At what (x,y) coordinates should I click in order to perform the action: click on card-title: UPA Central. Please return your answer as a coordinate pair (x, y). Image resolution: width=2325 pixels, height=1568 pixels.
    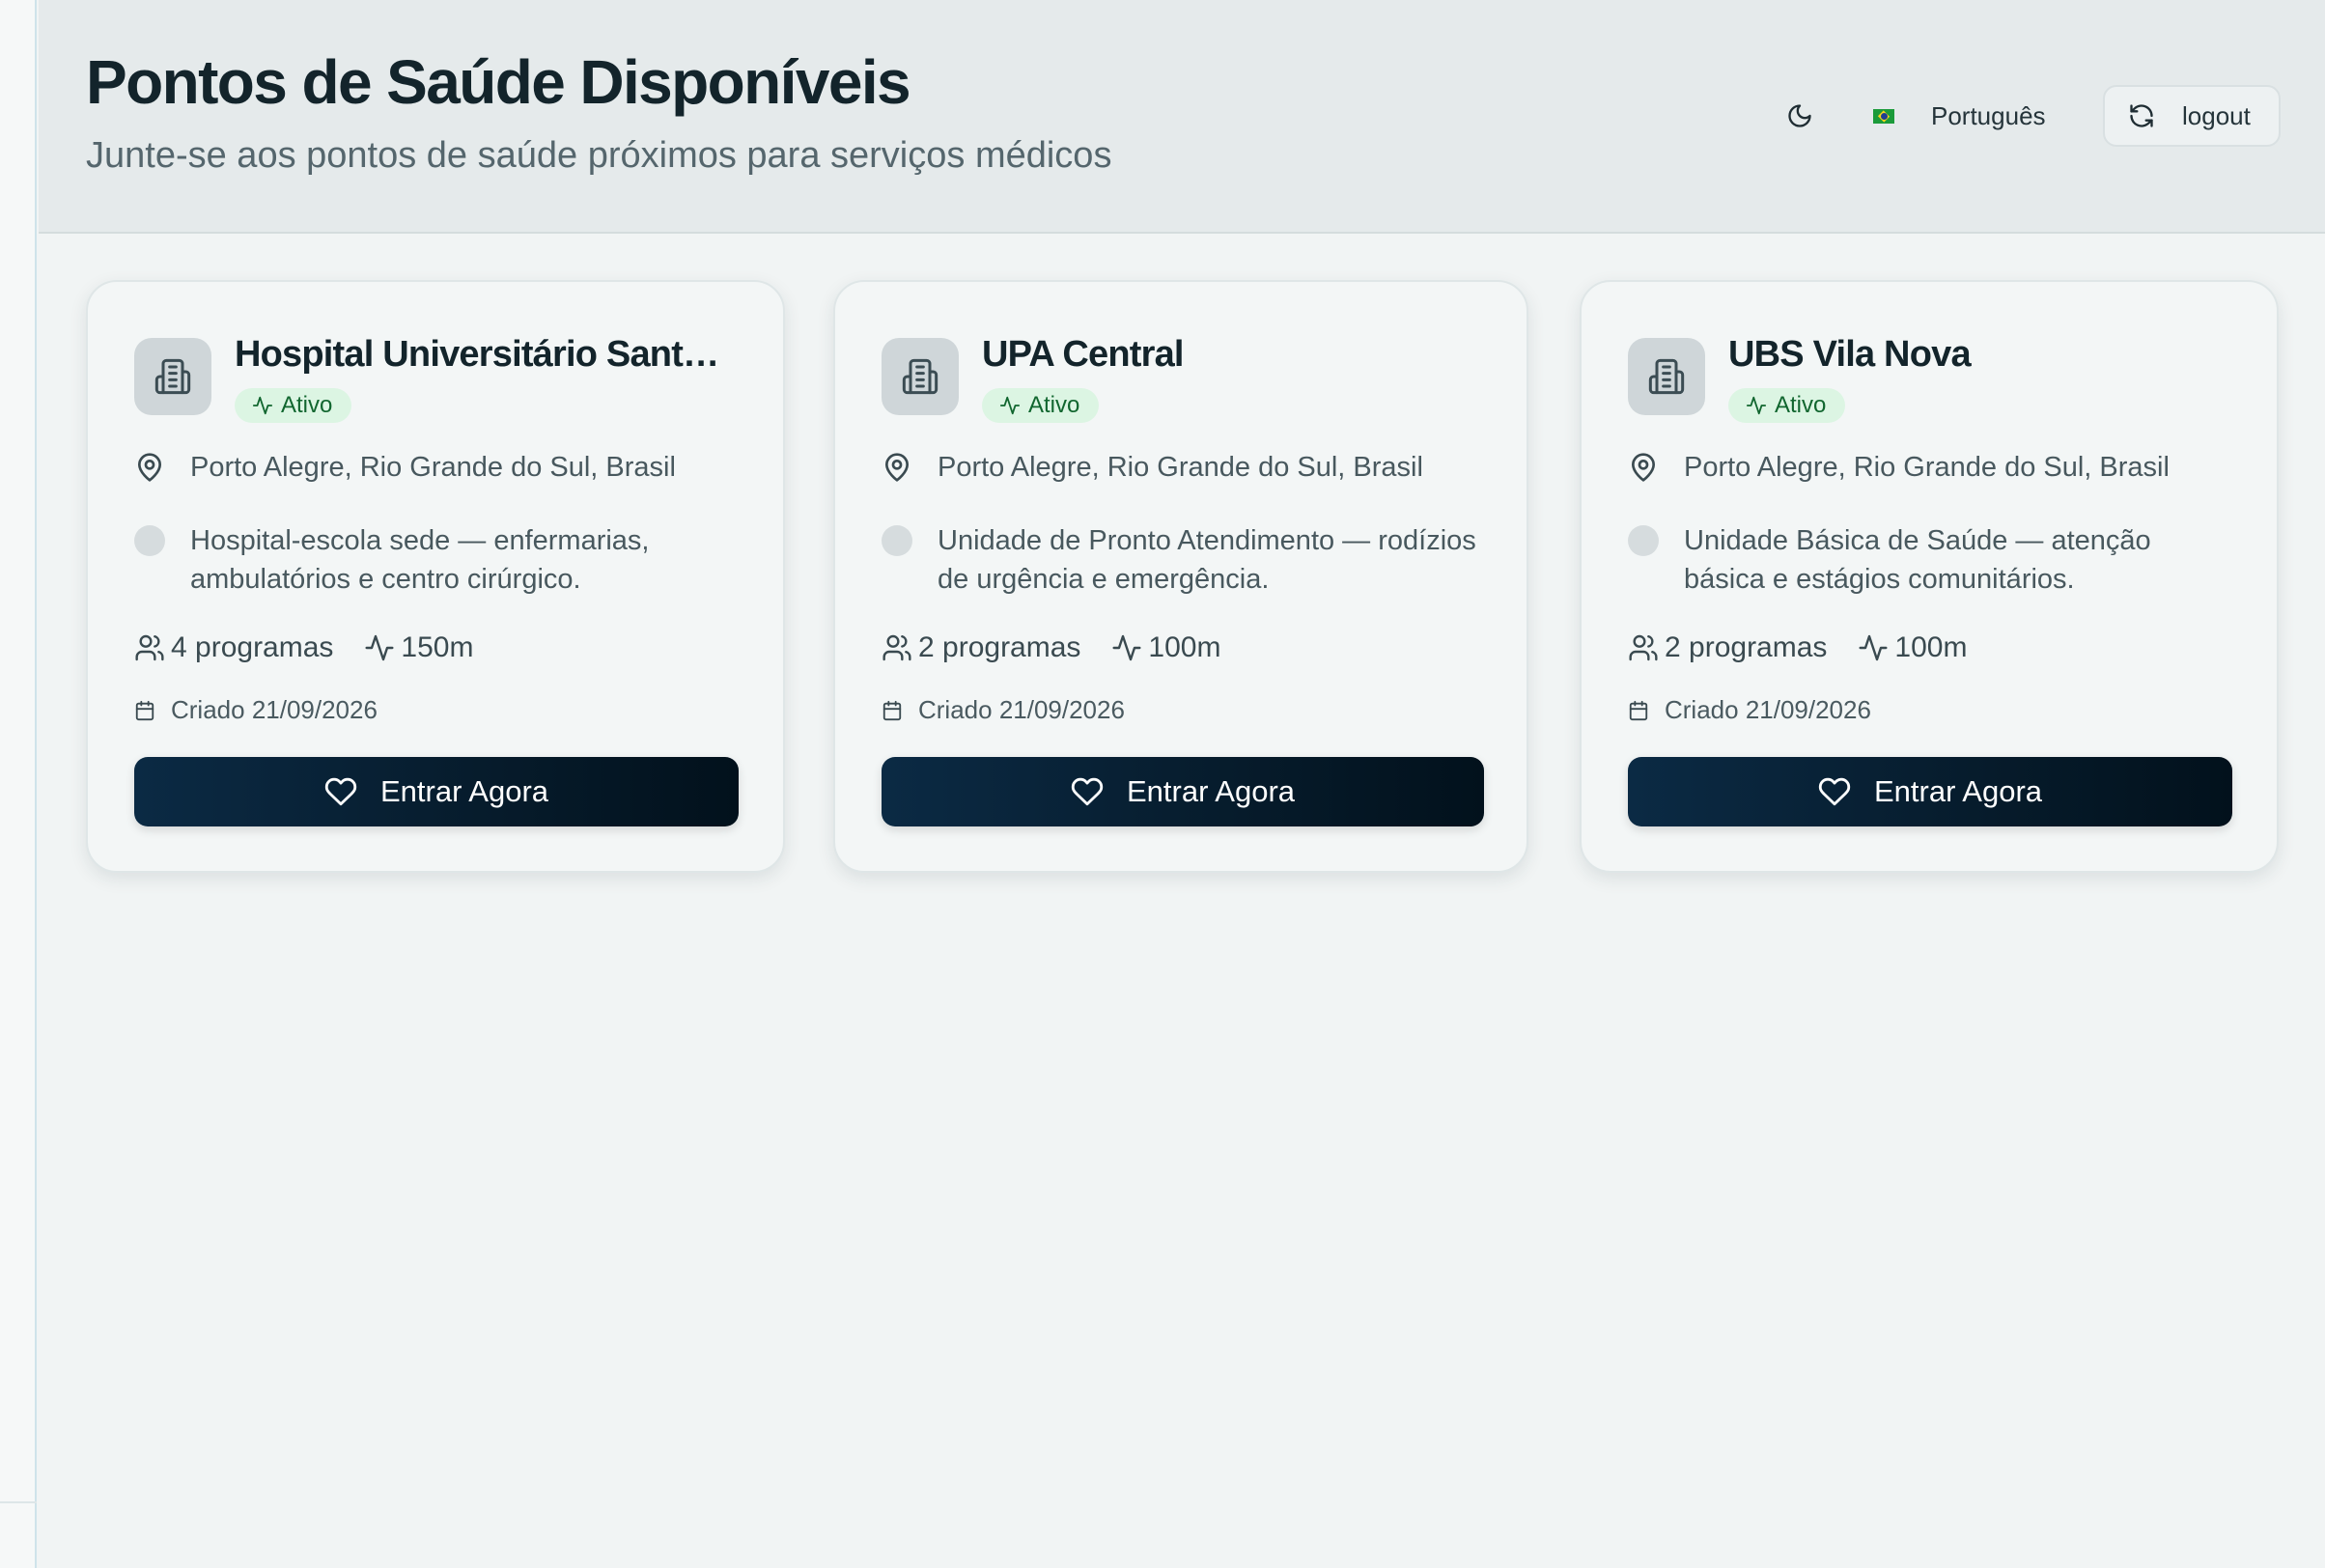
    Looking at the image, I should click on (1083, 355).